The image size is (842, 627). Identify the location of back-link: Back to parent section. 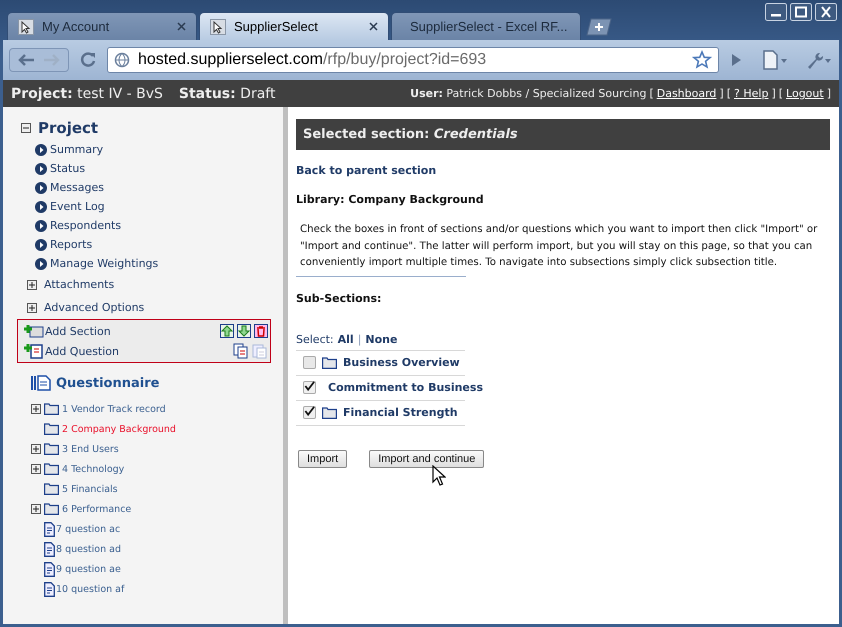
(563, 170).